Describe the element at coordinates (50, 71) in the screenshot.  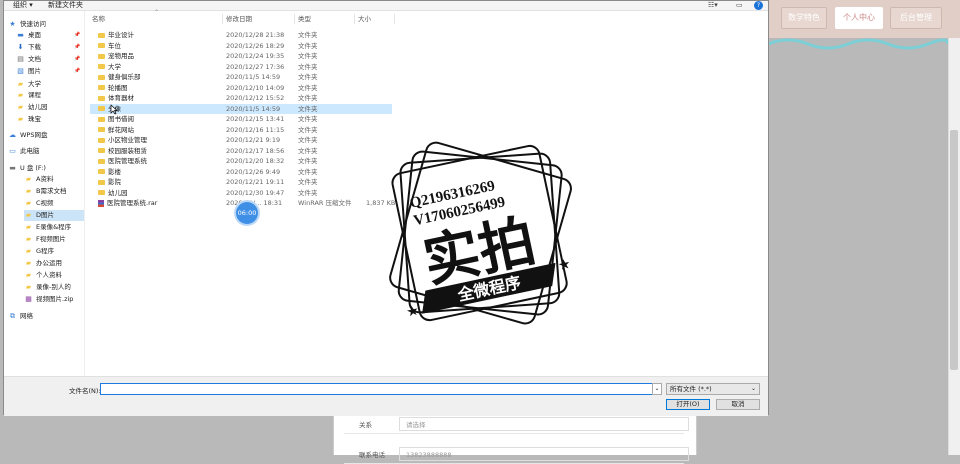
I see `nav-item: ▧ 图片 📌` at that location.